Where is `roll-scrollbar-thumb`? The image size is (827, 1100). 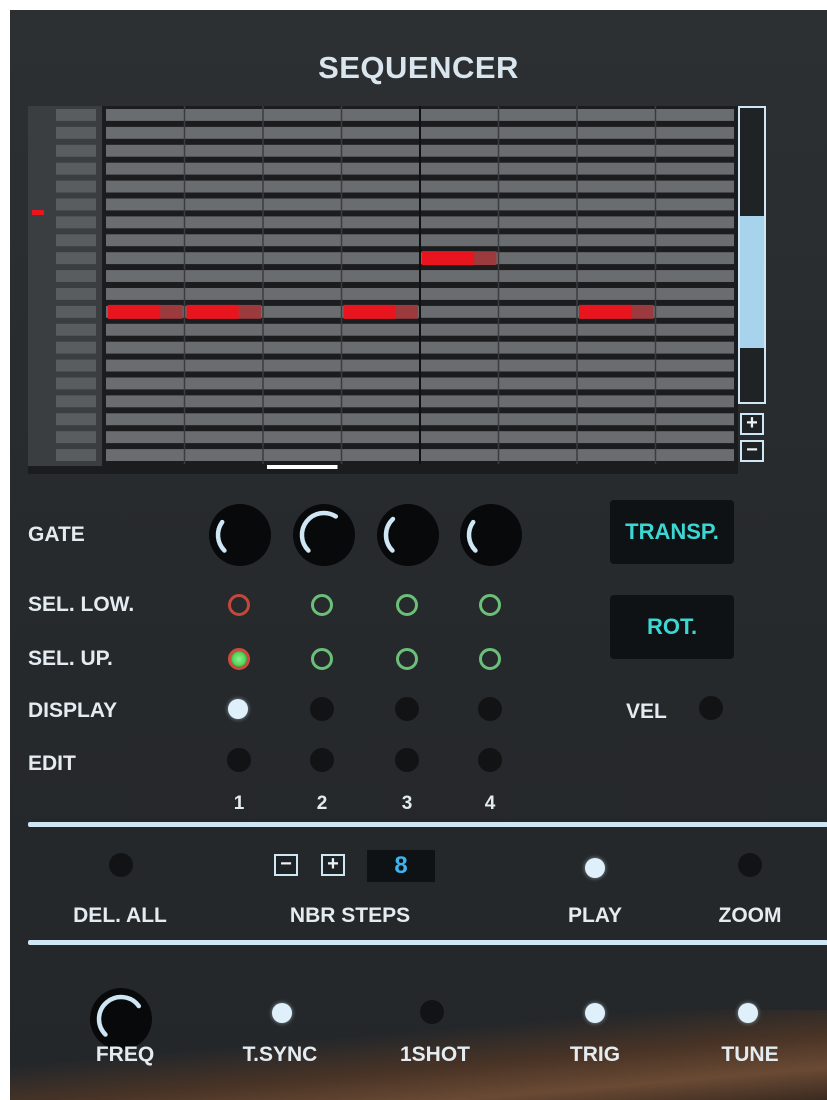 roll-scrollbar-thumb is located at coordinates (752, 282).